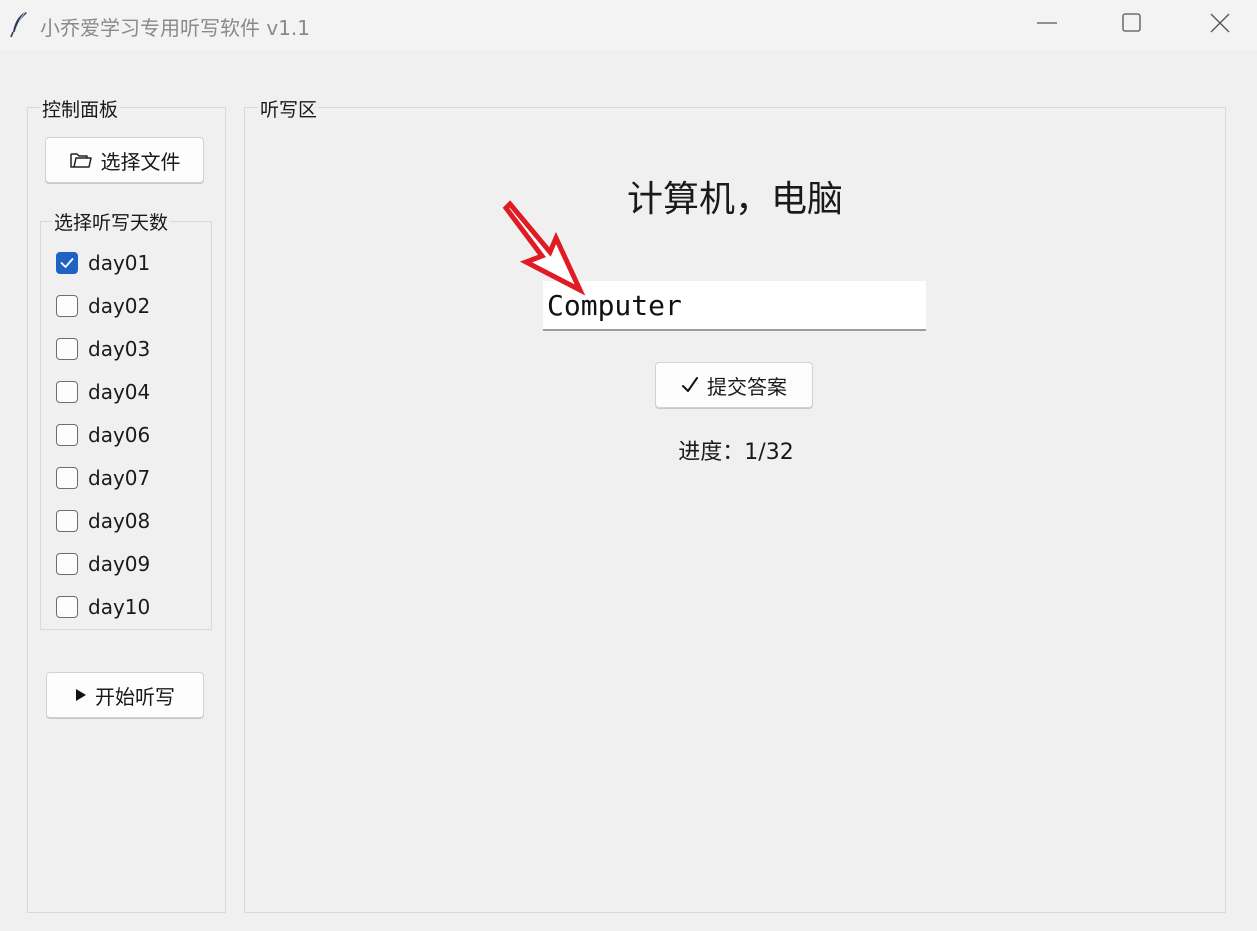 This screenshot has width=1257, height=931. I want to click on day-checkbox-row: day03, so click(103, 349).